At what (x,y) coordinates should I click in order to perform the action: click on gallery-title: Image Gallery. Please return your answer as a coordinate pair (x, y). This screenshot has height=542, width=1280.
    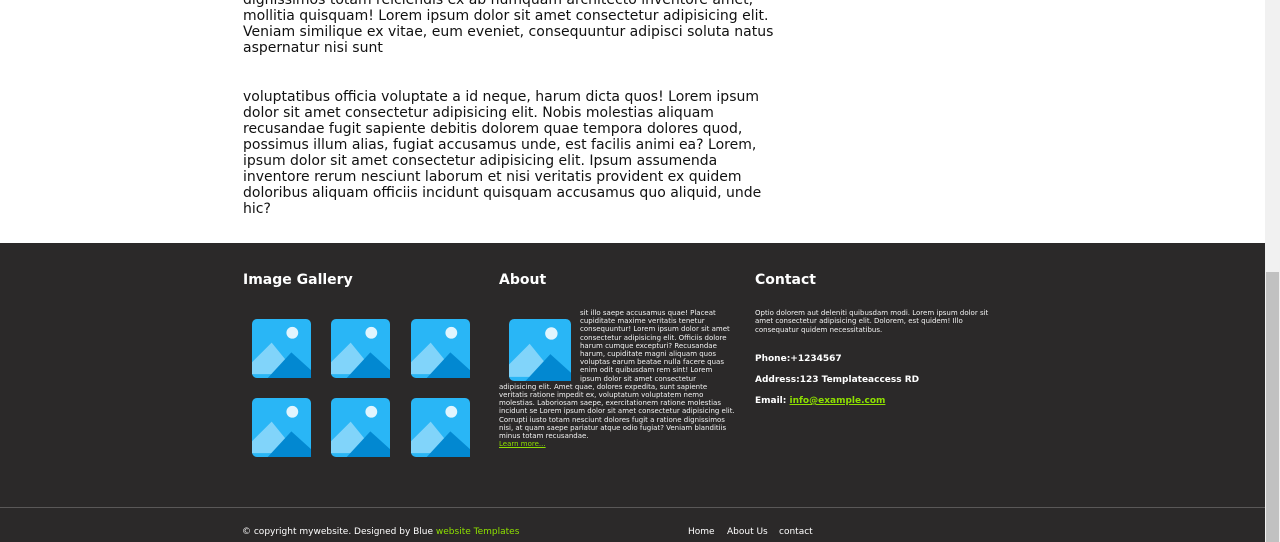
    Looking at the image, I should click on (298, 280).